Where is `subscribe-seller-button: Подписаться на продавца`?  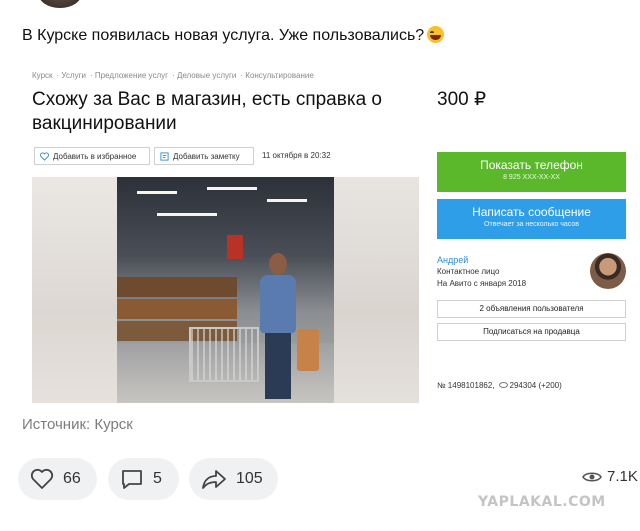
subscribe-seller-button: Подписаться на продавца is located at coordinates (531, 332).